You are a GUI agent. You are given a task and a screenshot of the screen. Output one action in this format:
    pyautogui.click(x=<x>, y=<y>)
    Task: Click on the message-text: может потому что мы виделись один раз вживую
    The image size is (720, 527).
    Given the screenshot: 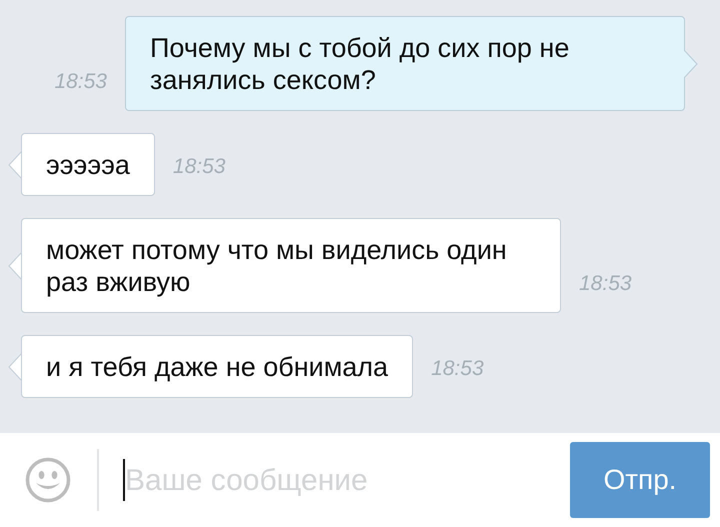 What is the action you would take?
    pyautogui.click(x=276, y=266)
    